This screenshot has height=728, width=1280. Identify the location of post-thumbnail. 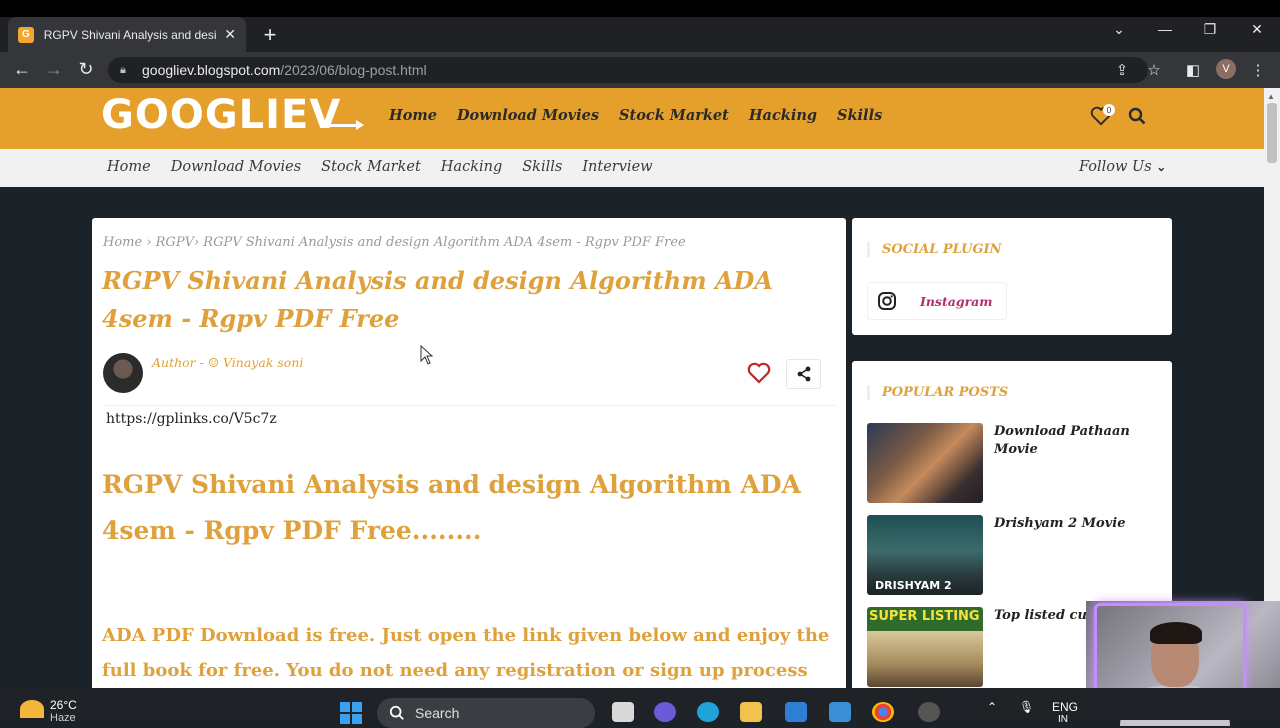
(925, 463).